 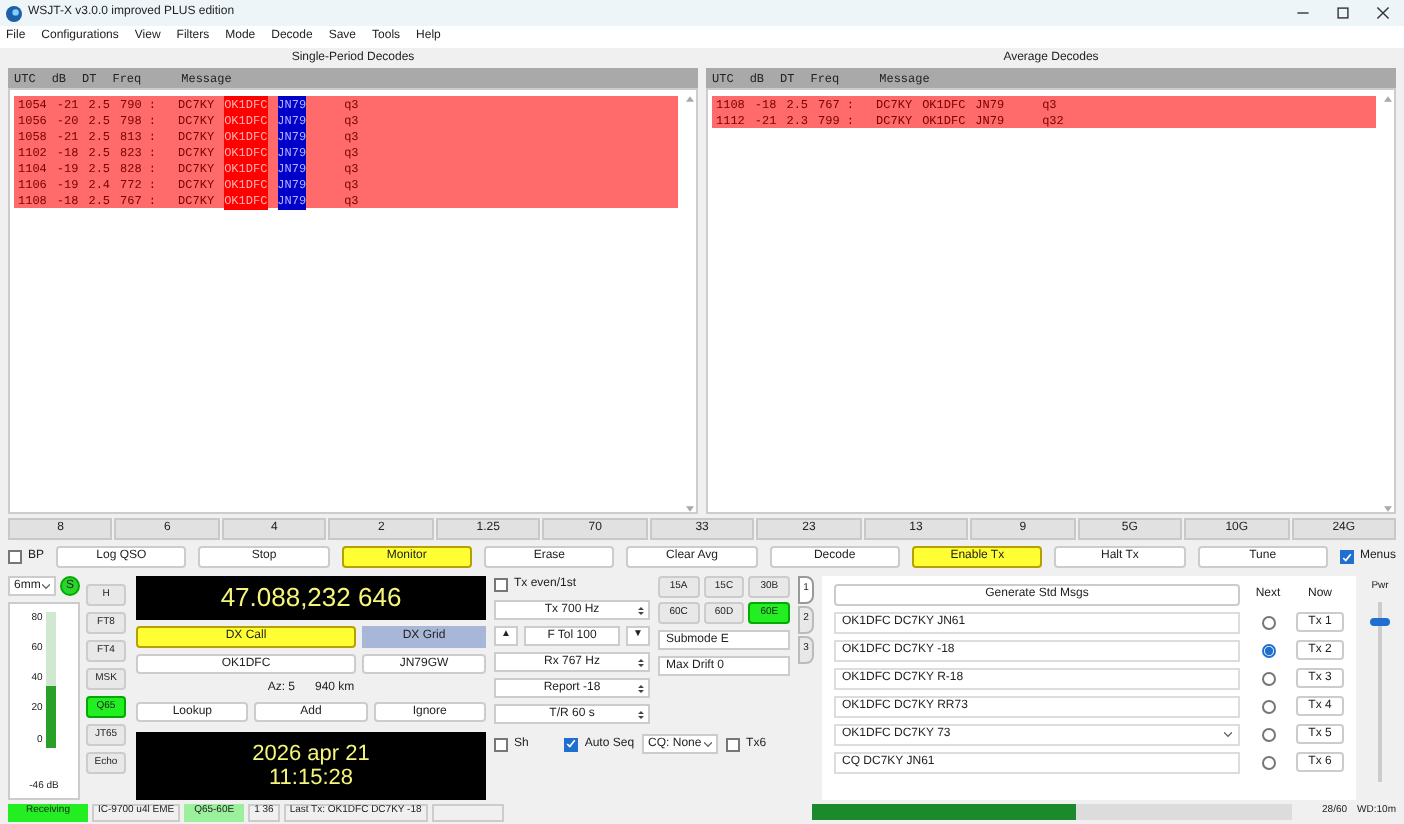 I want to click on power-slider-thumb, so click(x=1380, y=622).